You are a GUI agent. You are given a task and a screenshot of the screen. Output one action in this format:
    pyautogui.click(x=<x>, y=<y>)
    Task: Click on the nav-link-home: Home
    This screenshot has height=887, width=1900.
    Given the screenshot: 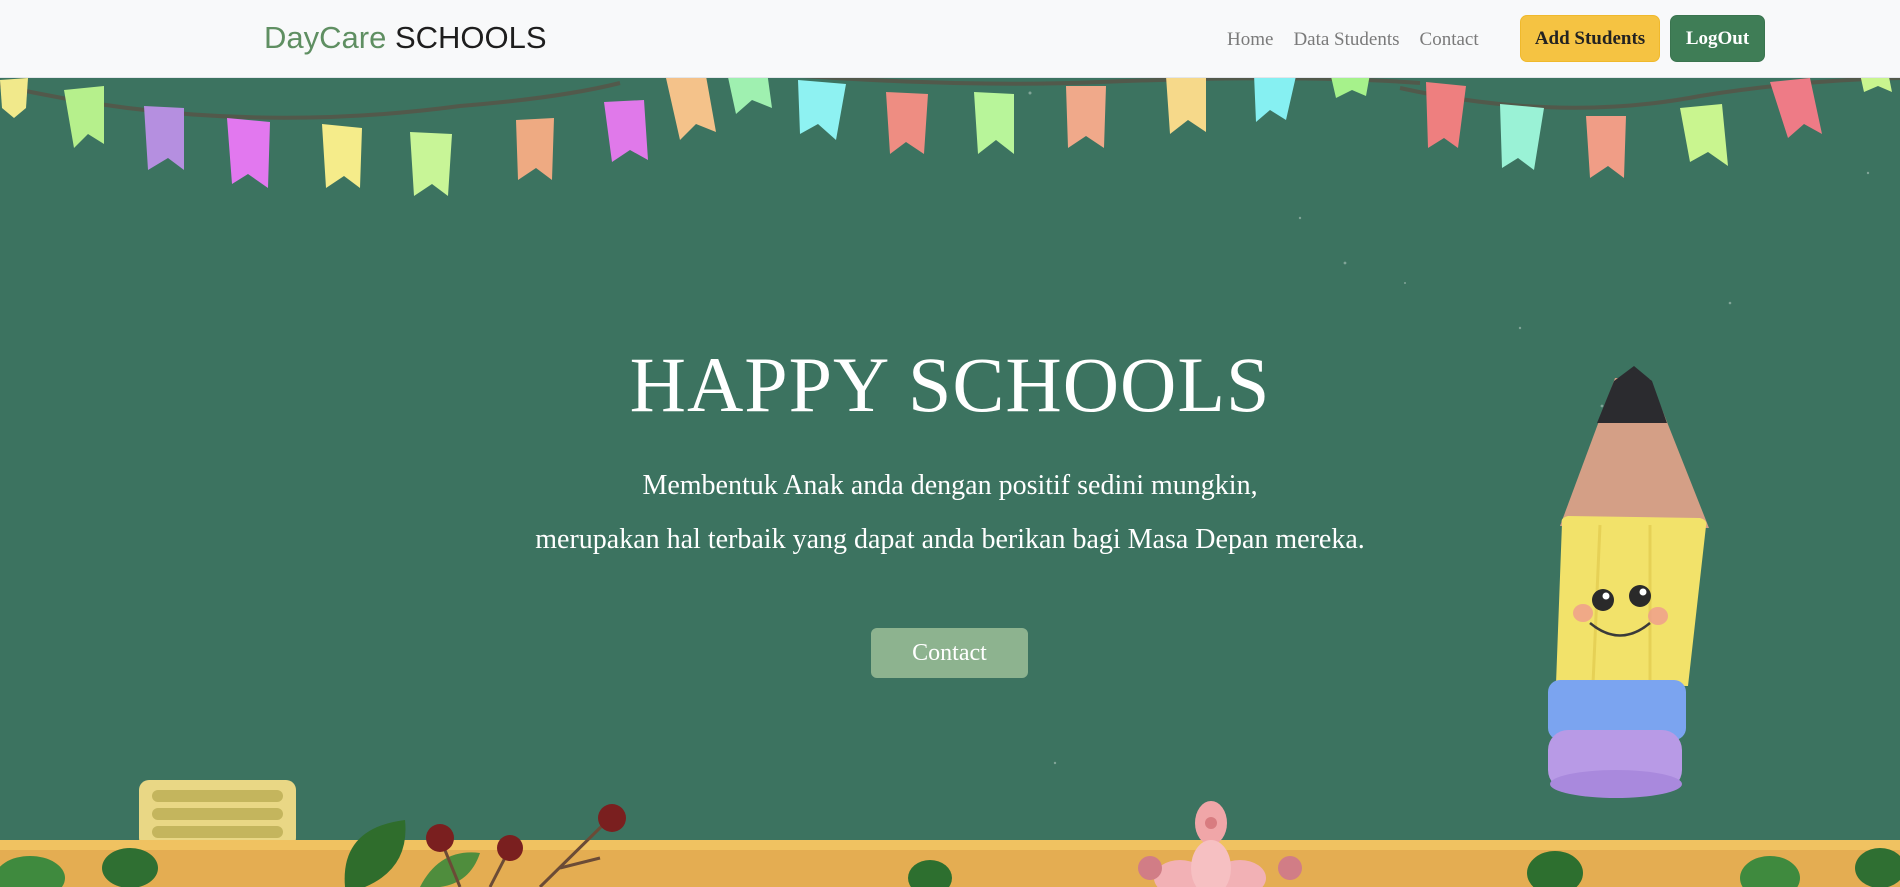 What is the action you would take?
    pyautogui.click(x=1250, y=40)
    